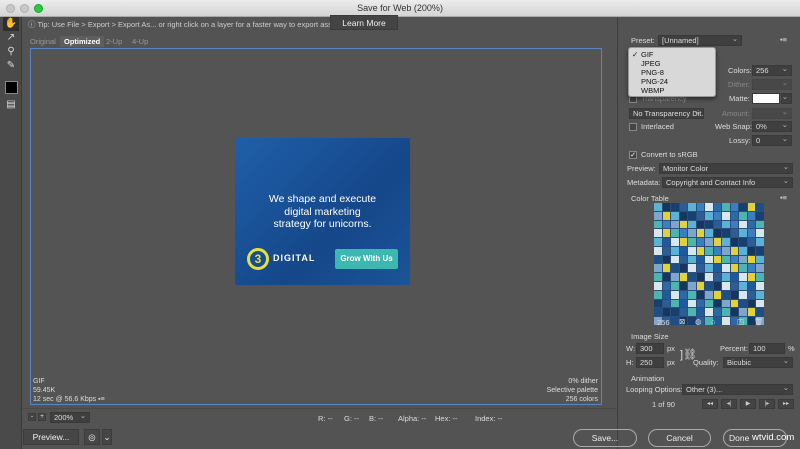 This screenshot has width=800, height=449. I want to click on zoom-tool-icon: ⚲, so click(11, 52).